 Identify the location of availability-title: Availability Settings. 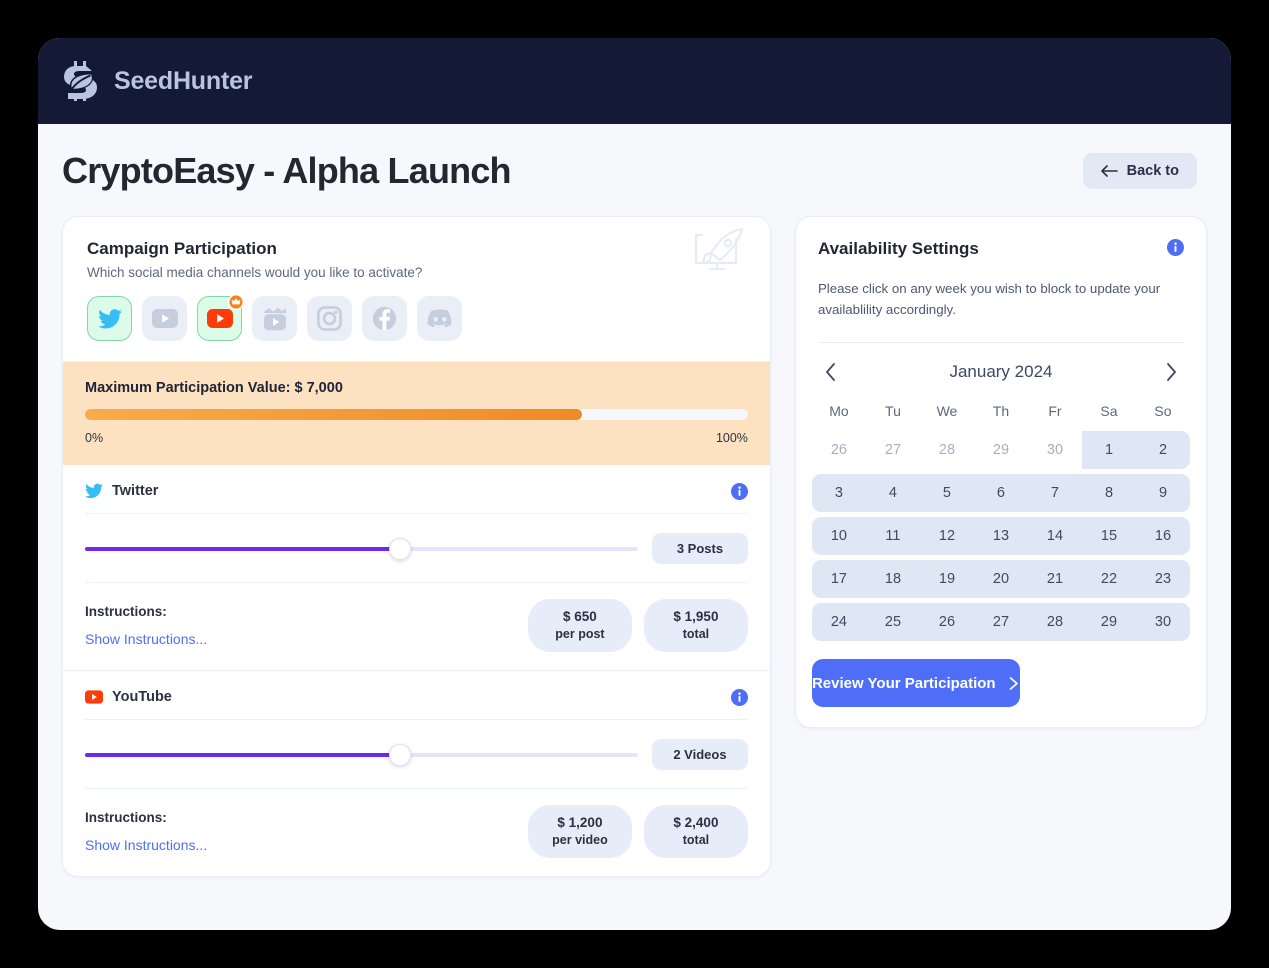
(898, 248).